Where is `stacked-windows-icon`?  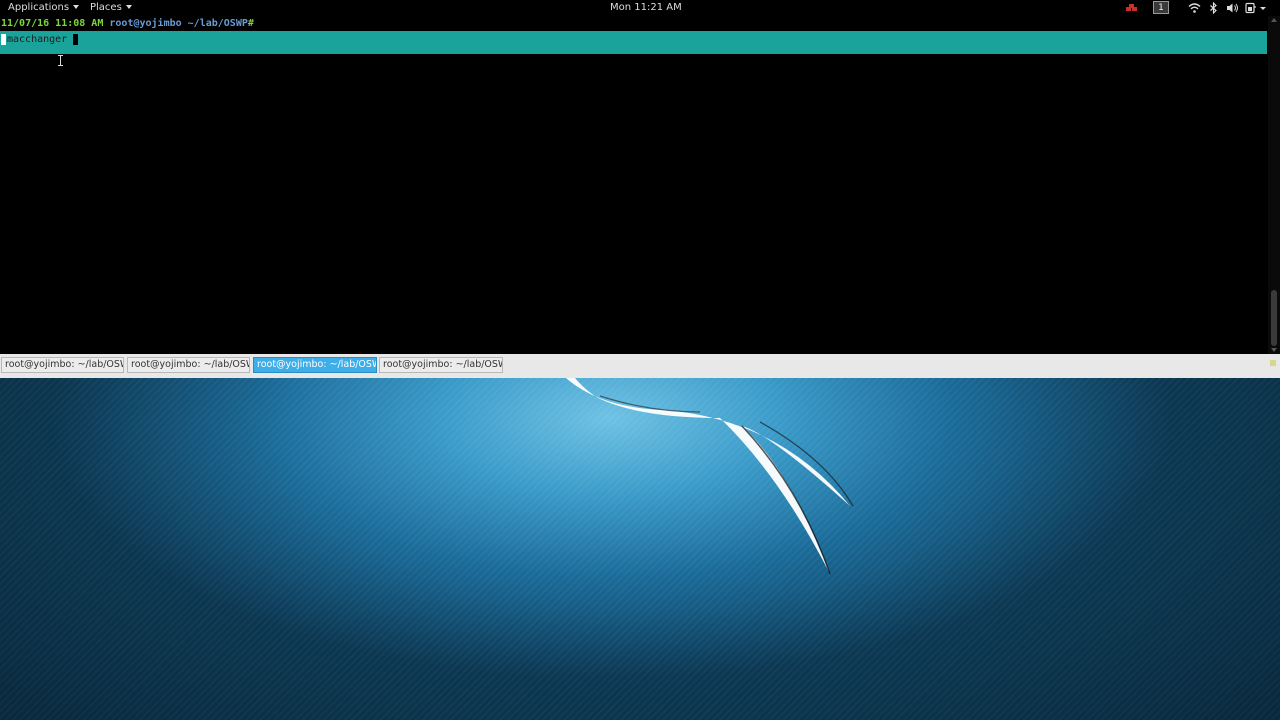 stacked-windows-icon is located at coordinates (1132, 8).